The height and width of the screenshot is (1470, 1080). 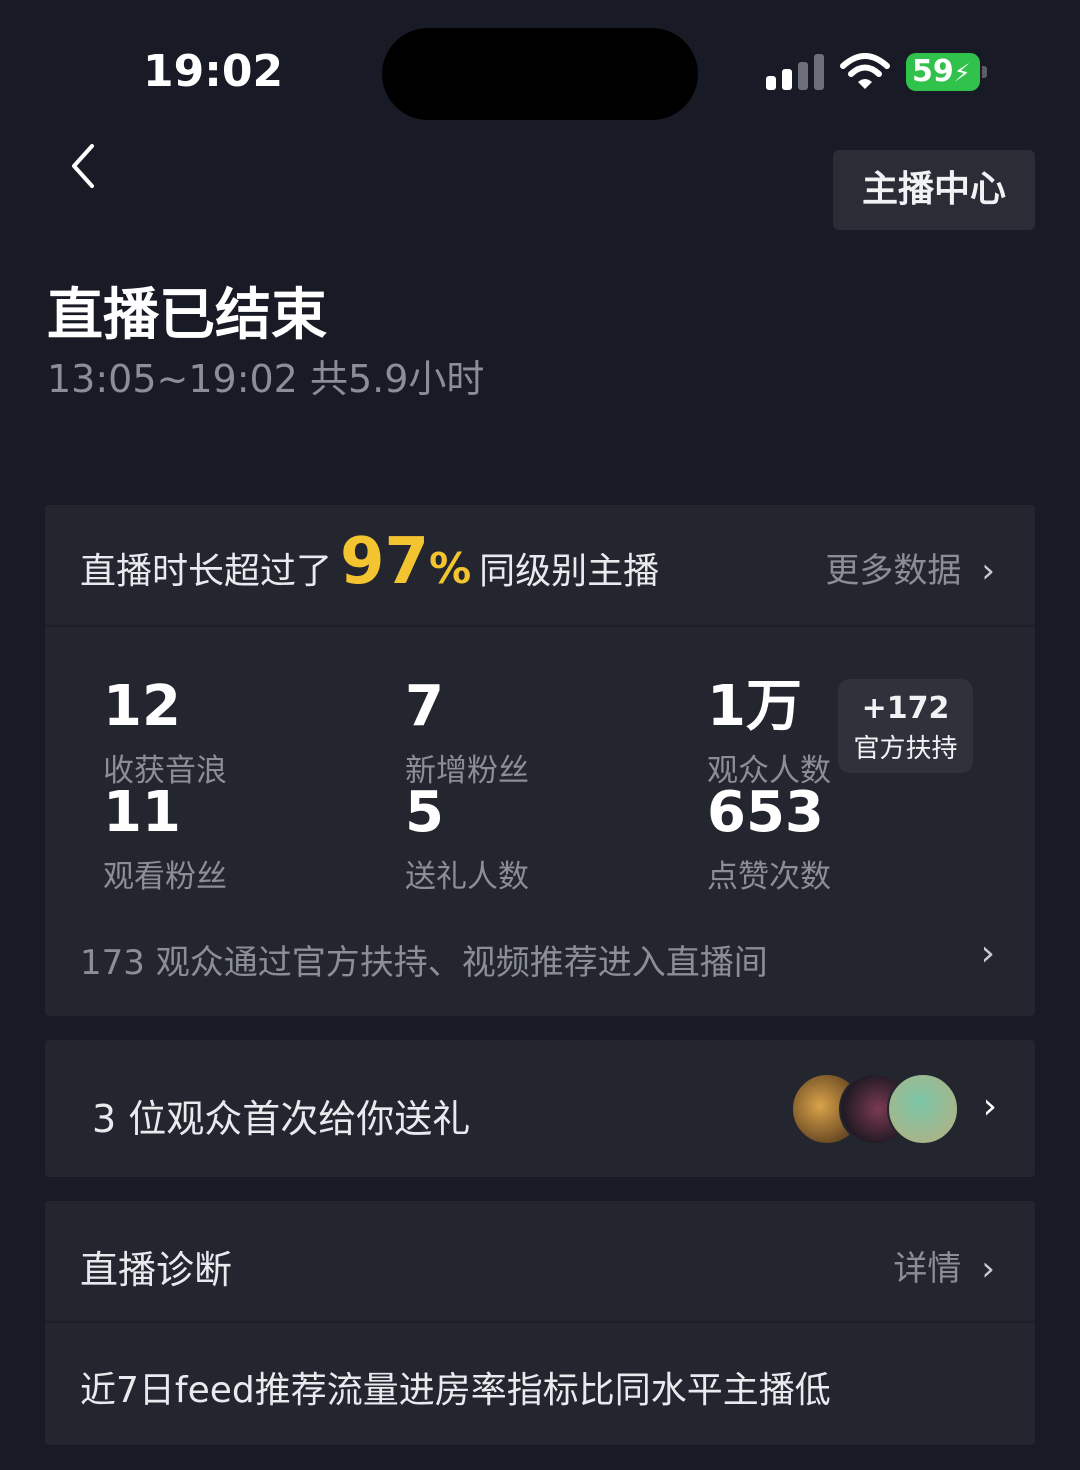 I want to click on ranking-prefix: 直播时长超过了, so click(x=206, y=571).